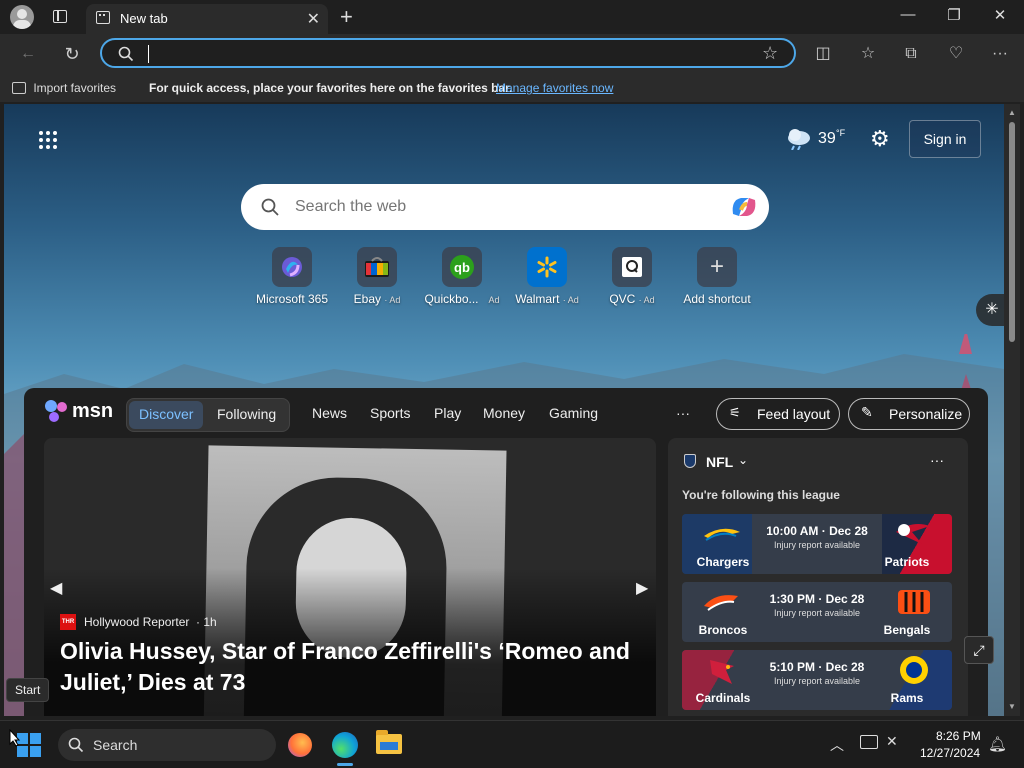  What do you see at coordinates (367, 299) in the screenshot?
I see `shortcut-label: Ebay` at bounding box center [367, 299].